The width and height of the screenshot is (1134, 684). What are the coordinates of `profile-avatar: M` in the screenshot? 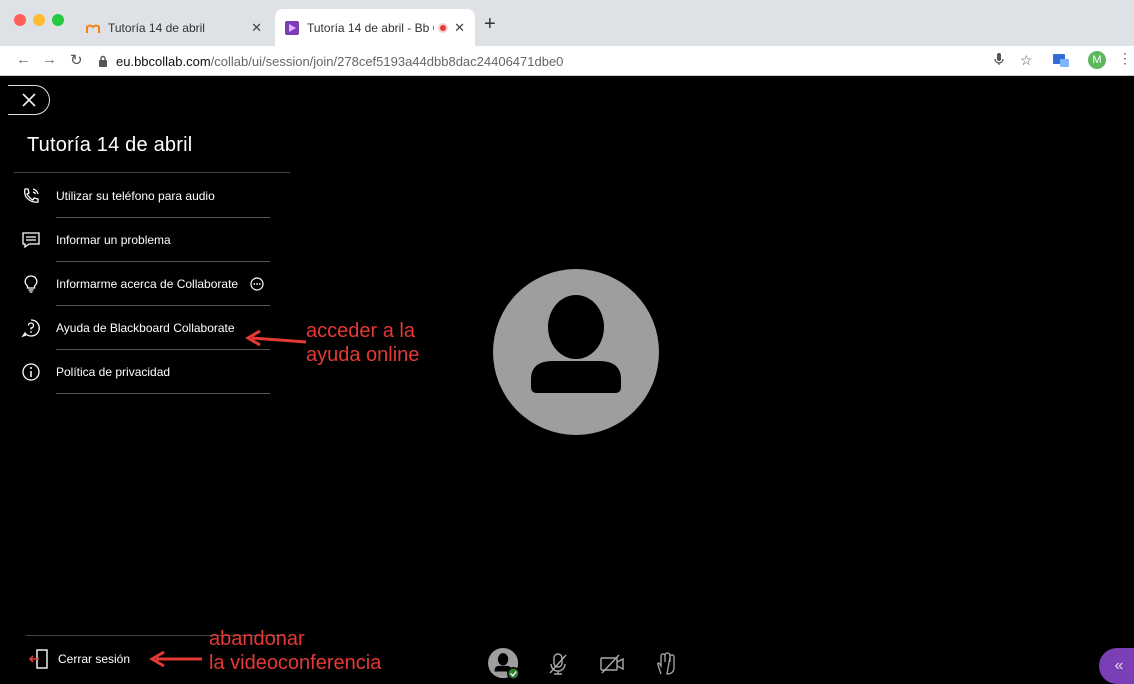 It's located at (1097, 59).